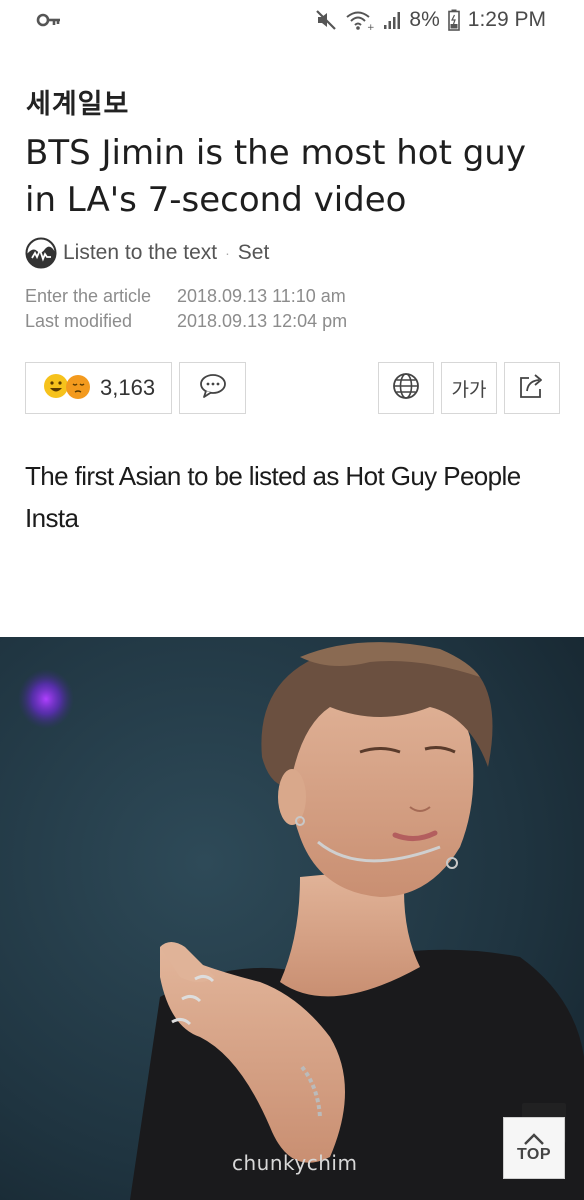  I want to click on clock: 1:29 PM, so click(506, 19).